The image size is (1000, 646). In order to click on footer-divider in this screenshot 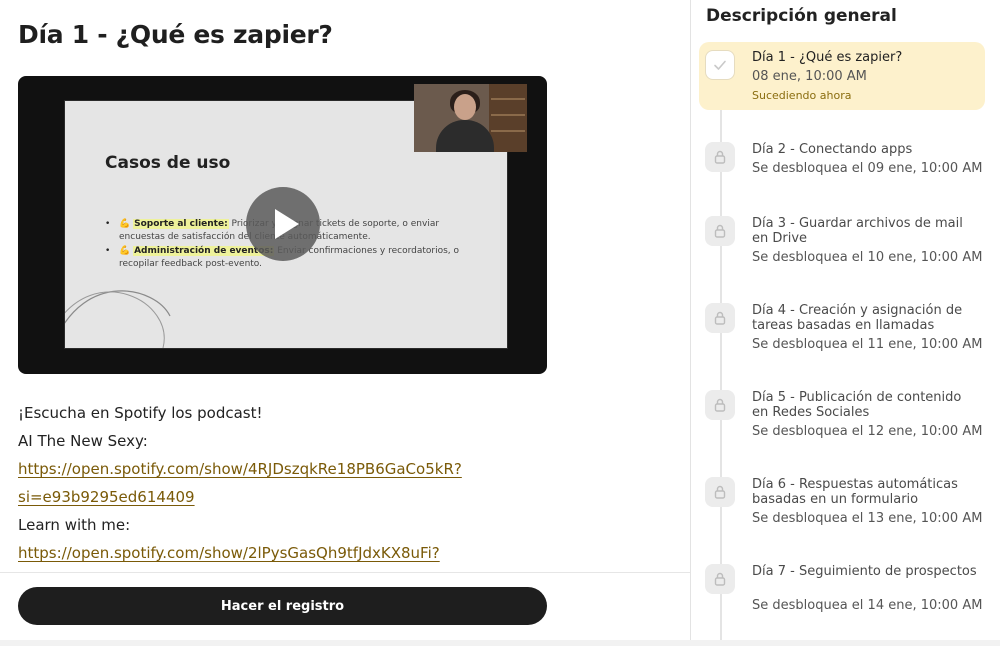, I will do `click(345, 572)`.